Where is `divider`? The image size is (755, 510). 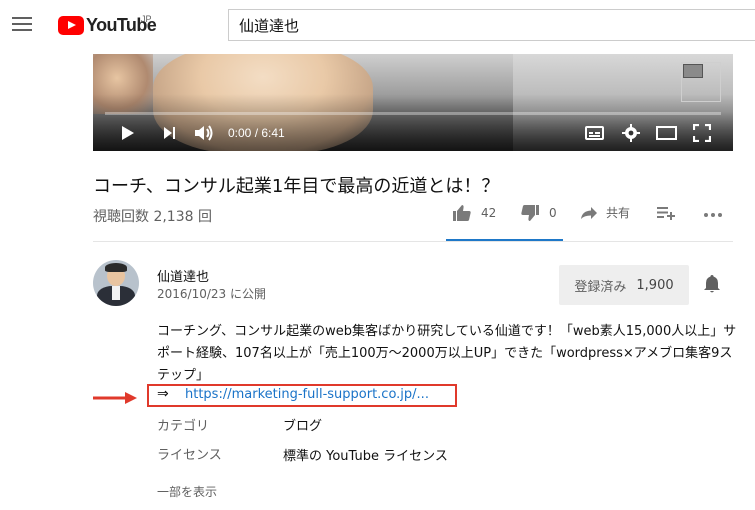
divider is located at coordinates (413, 241).